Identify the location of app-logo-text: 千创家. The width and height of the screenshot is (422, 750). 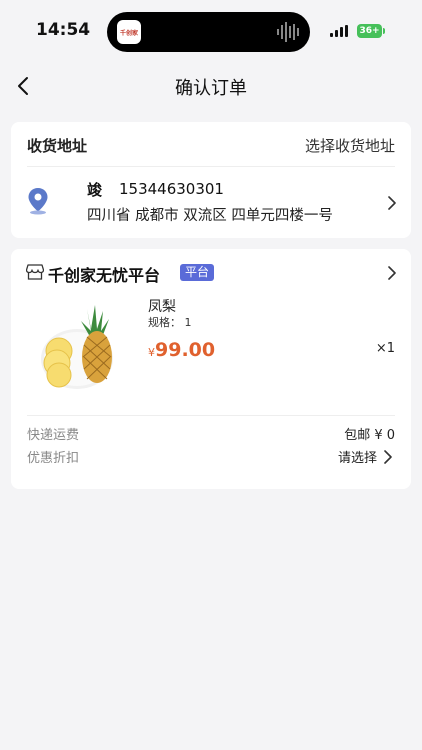
(128, 33).